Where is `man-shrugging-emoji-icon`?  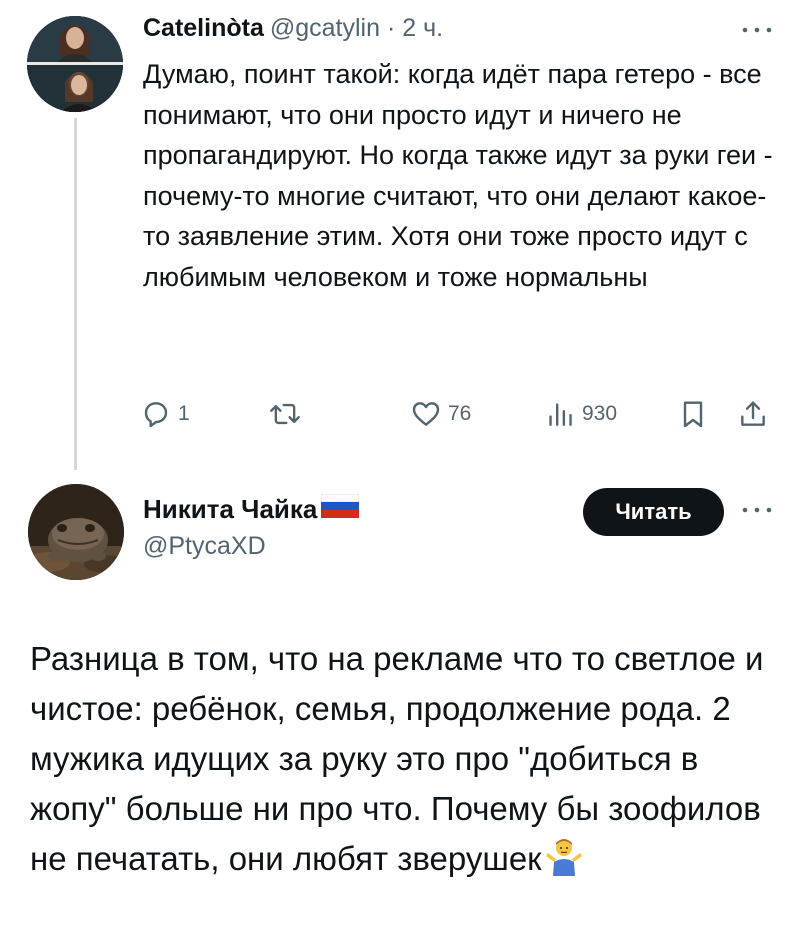
man-shrugging-emoji-icon is located at coordinates (564, 863).